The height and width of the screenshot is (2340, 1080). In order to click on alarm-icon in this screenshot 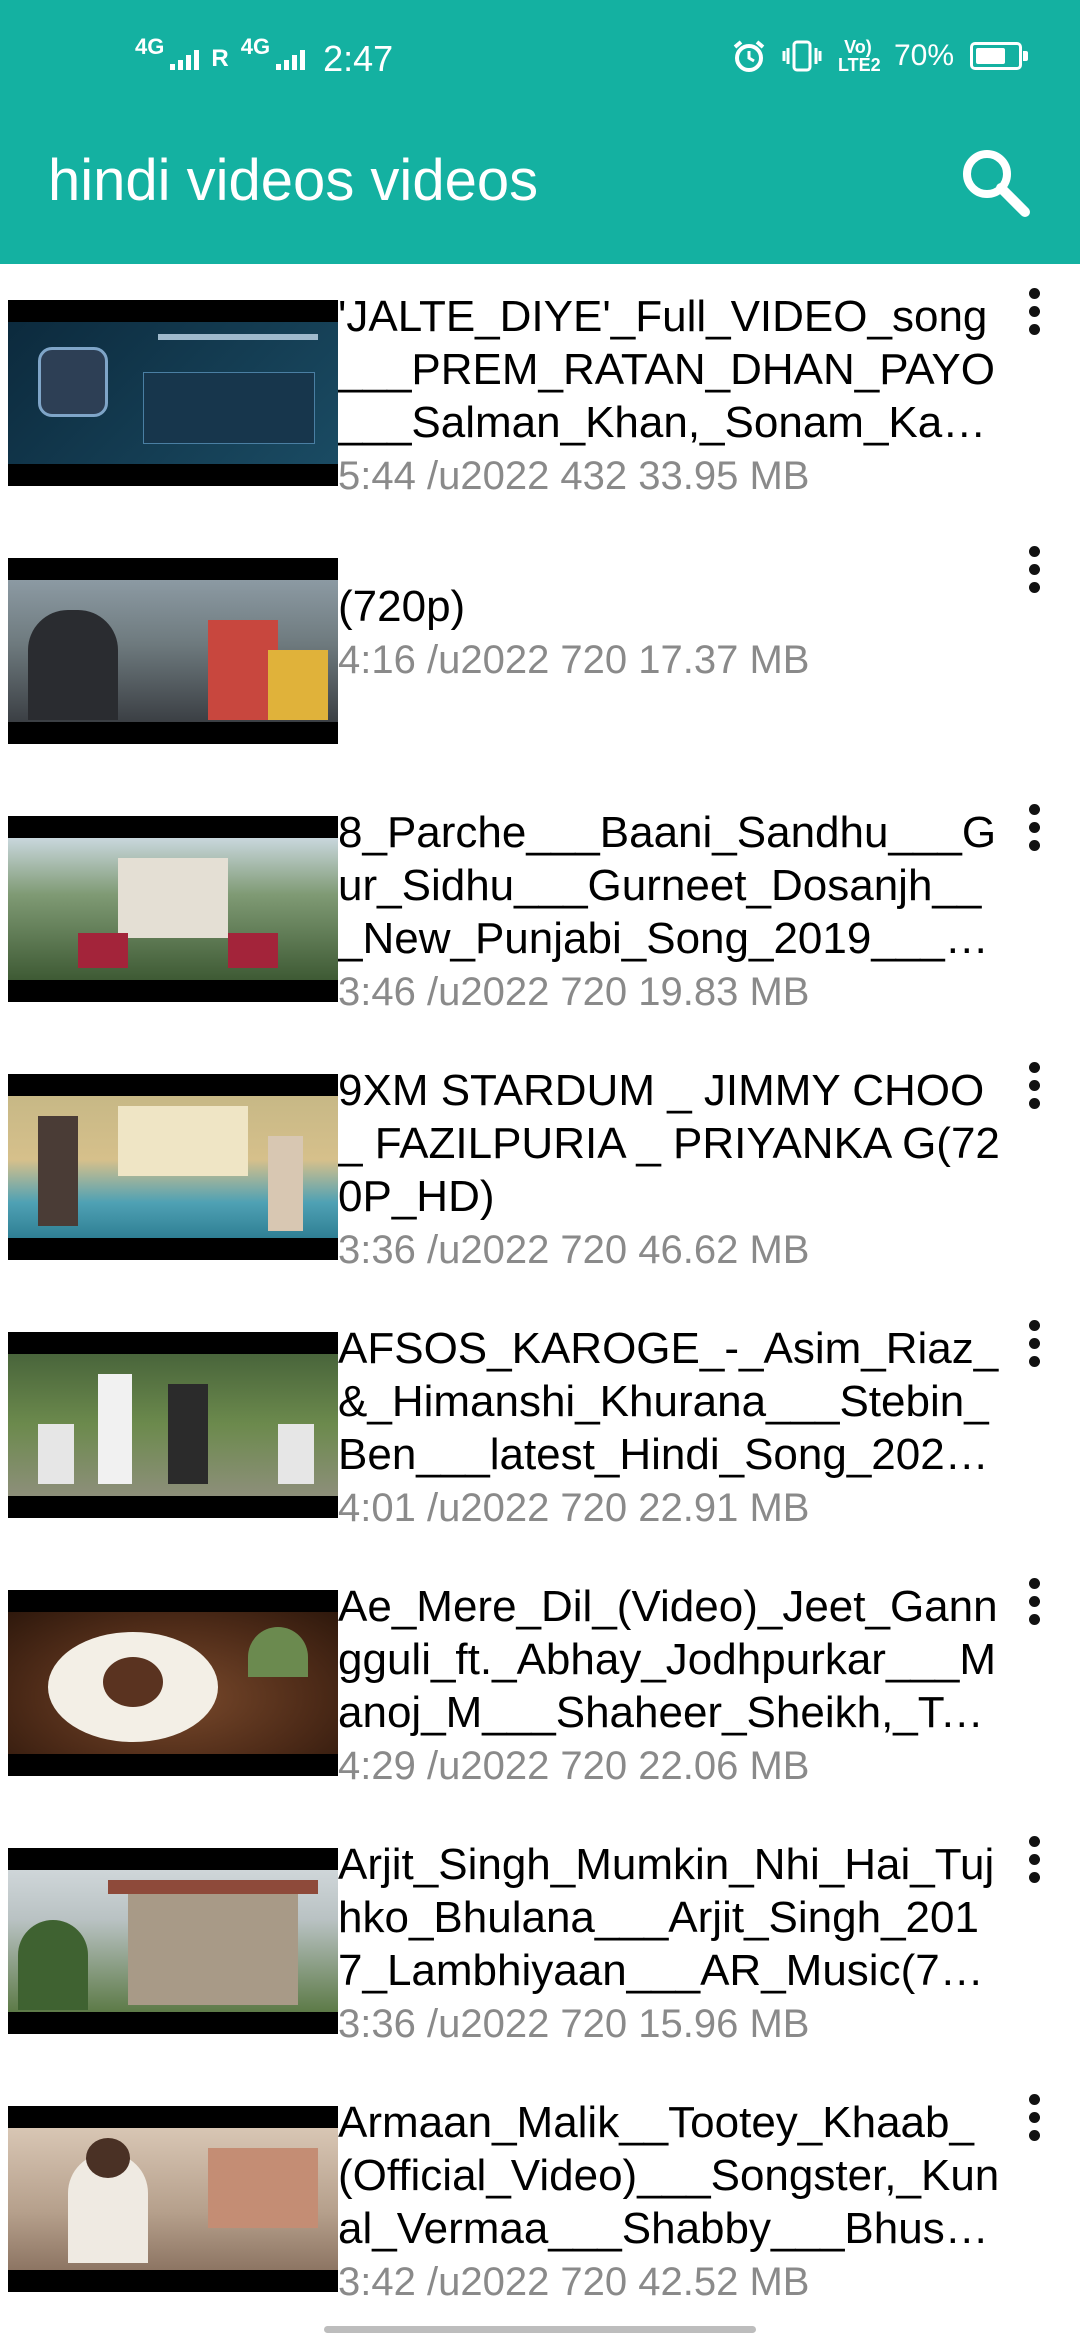, I will do `click(749, 56)`.